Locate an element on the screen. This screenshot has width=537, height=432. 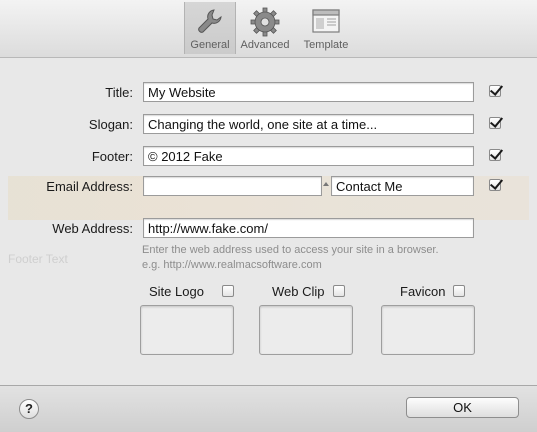
favicon-well is located at coordinates (428, 330).